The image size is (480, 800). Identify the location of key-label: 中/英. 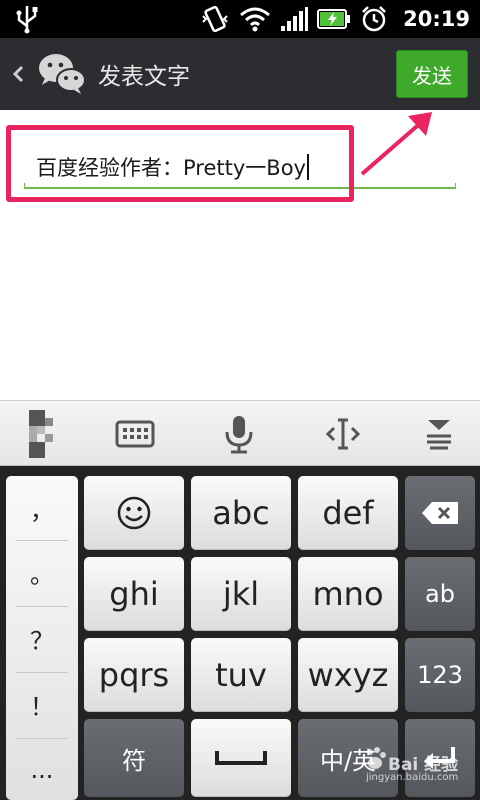
(348, 760).